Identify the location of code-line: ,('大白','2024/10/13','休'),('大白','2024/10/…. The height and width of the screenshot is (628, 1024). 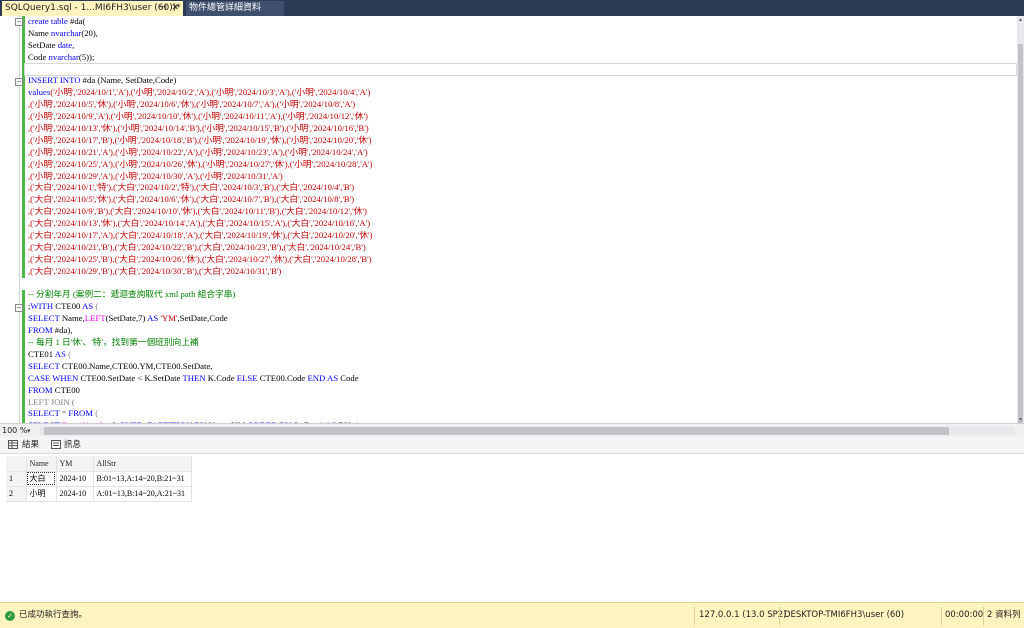
(200, 224).